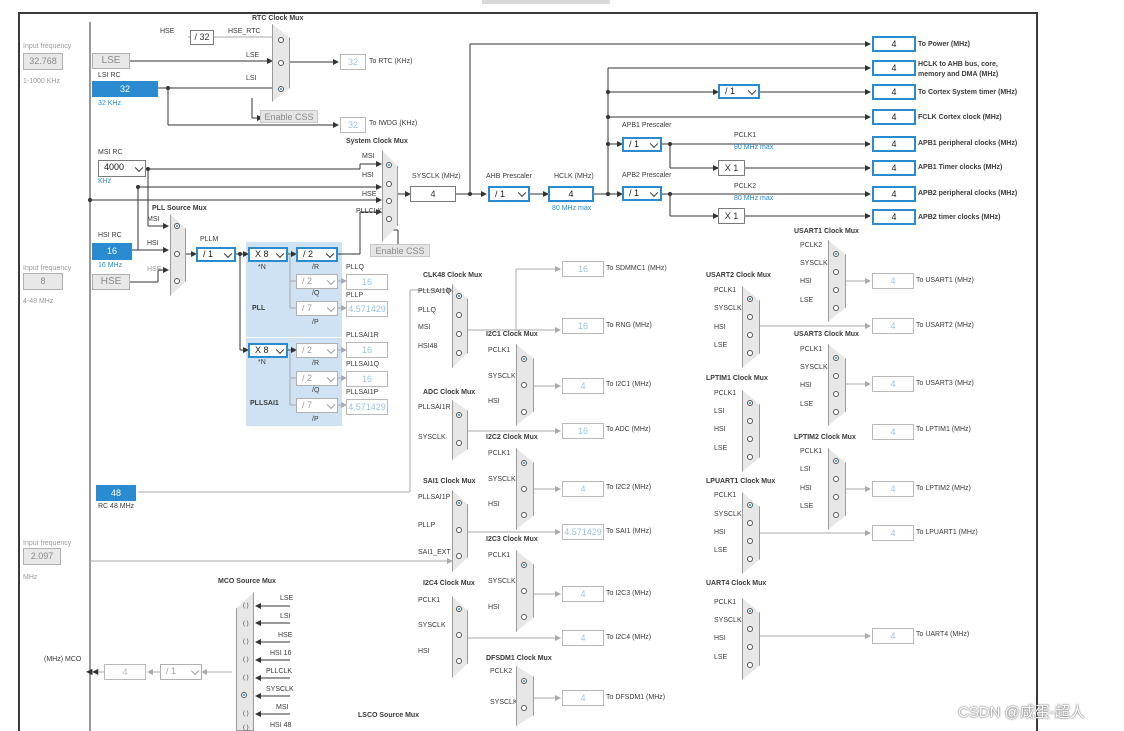 This screenshot has width=1124, height=731. I want to click on clk48-radio-pllsai1q, so click(459, 296).